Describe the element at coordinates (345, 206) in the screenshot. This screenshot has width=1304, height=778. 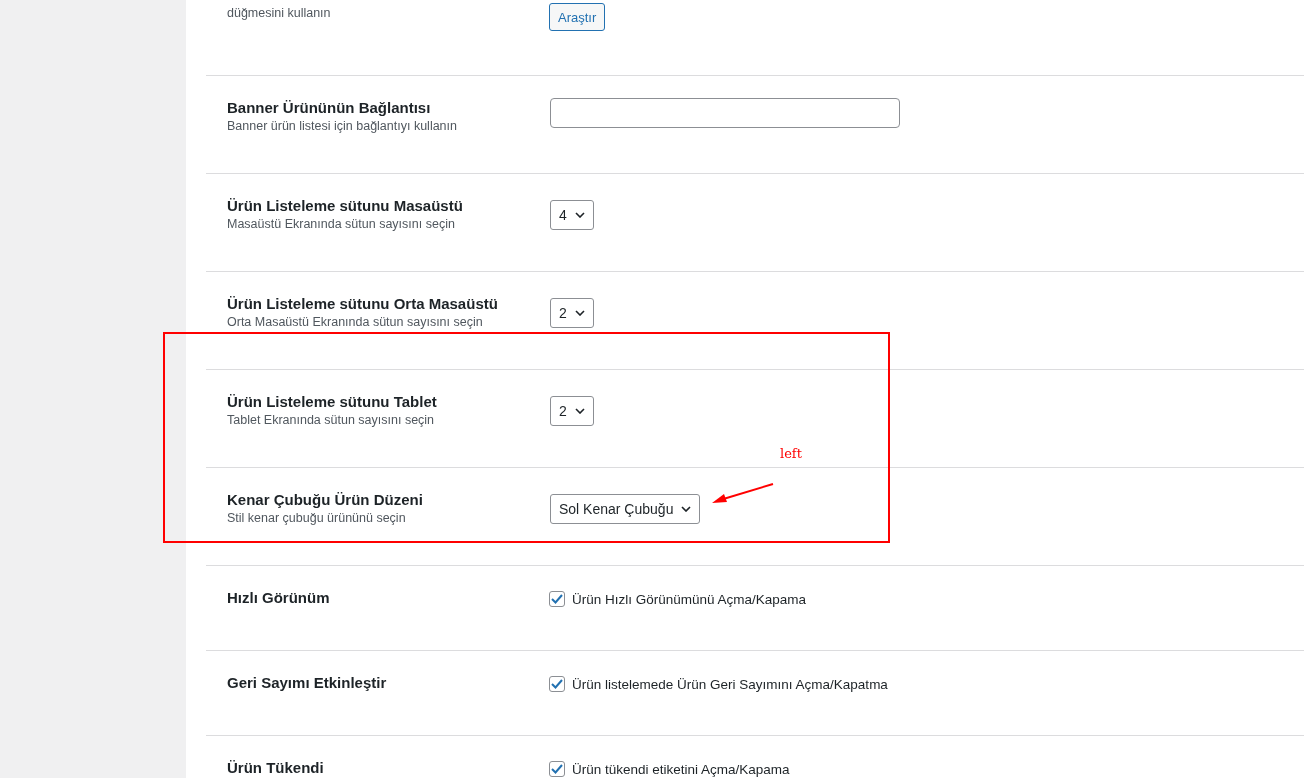
I see `setting-title: Ürün Listeleme sütunu Masaüstü` at that location.